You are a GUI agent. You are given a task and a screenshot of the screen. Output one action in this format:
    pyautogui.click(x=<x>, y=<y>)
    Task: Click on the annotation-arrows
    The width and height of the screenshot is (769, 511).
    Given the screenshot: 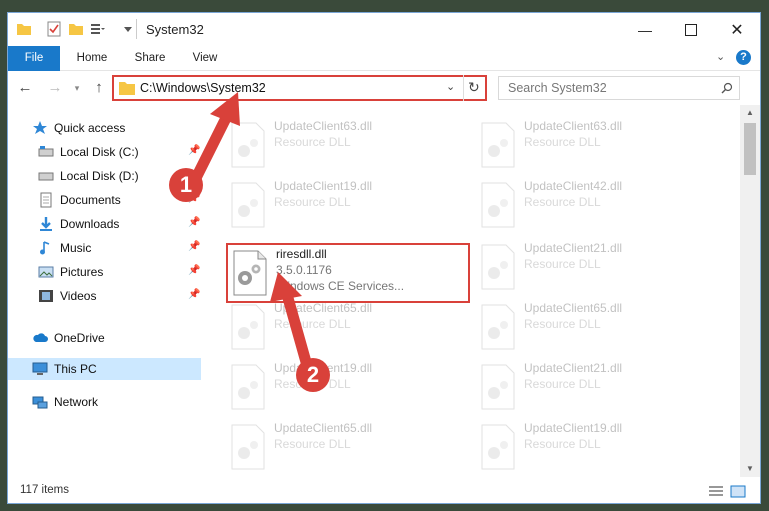 What is the action you would take?
    pyautogui.click(x=251, y=230)
    